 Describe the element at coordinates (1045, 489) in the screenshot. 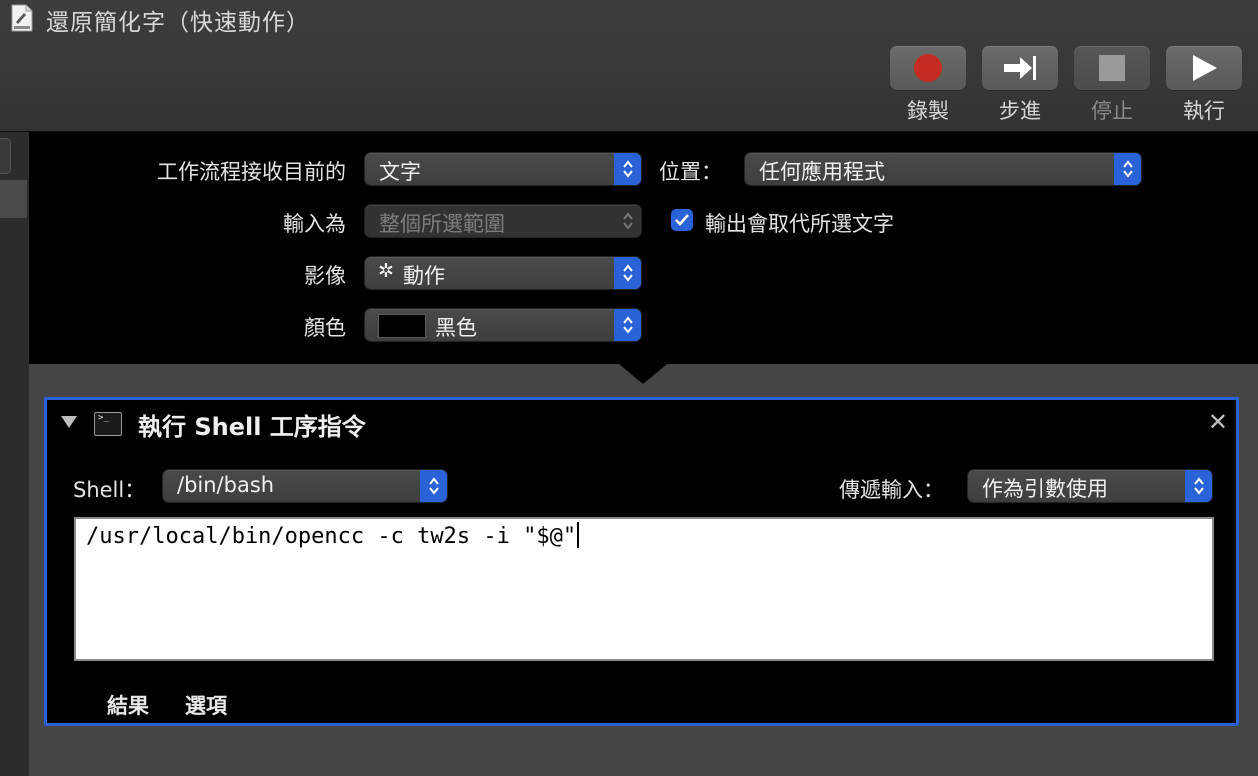

I see `pass-input-value: 作為引數使用` at that location.